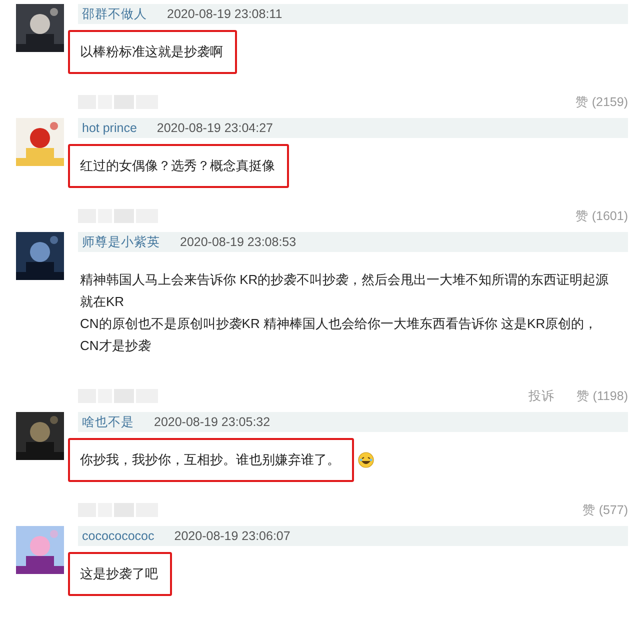 The image size is (640, 628). What do you see at coordinates (541, 396) in the screenshot?
I see `report-link: 投诉` at bounding box center [541, 396].